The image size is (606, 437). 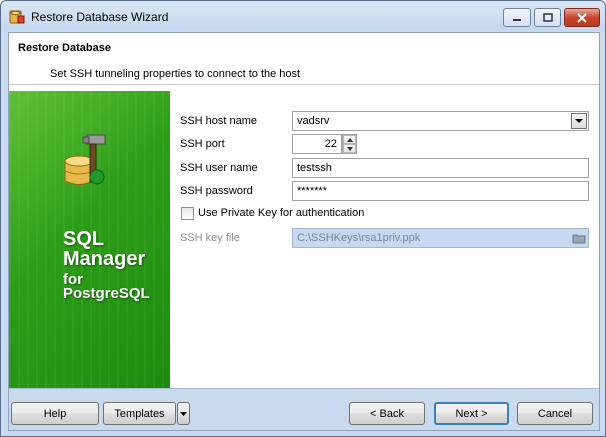 I want to click on port-decrement-button, so click(x=349, y=148).